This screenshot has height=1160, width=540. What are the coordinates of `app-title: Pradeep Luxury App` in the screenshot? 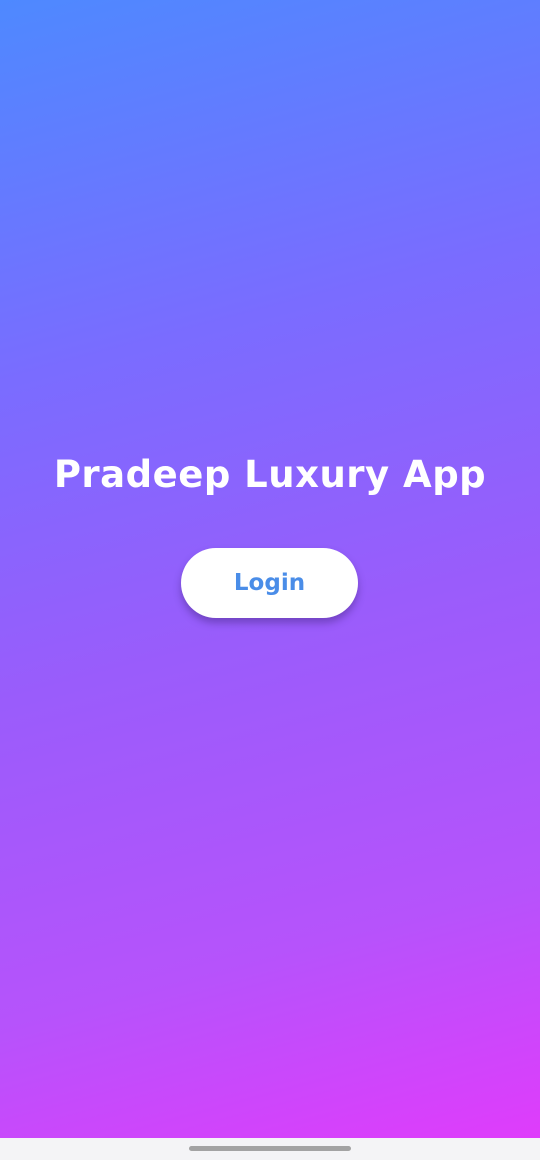 It's located at (270, 474).